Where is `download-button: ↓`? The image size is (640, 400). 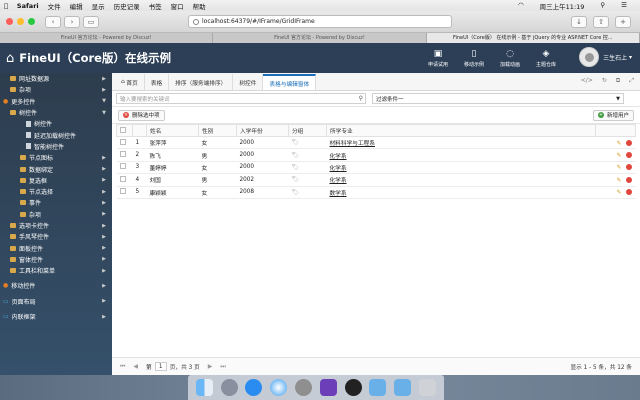
download-button: ↓ is located at coordinates (579, 21).